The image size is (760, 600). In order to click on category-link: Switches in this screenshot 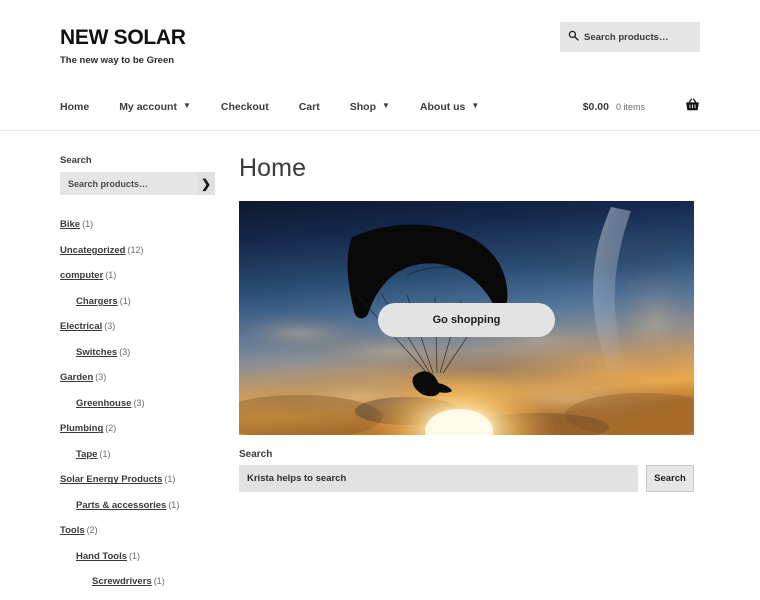, I will do `click(96, 352)`.